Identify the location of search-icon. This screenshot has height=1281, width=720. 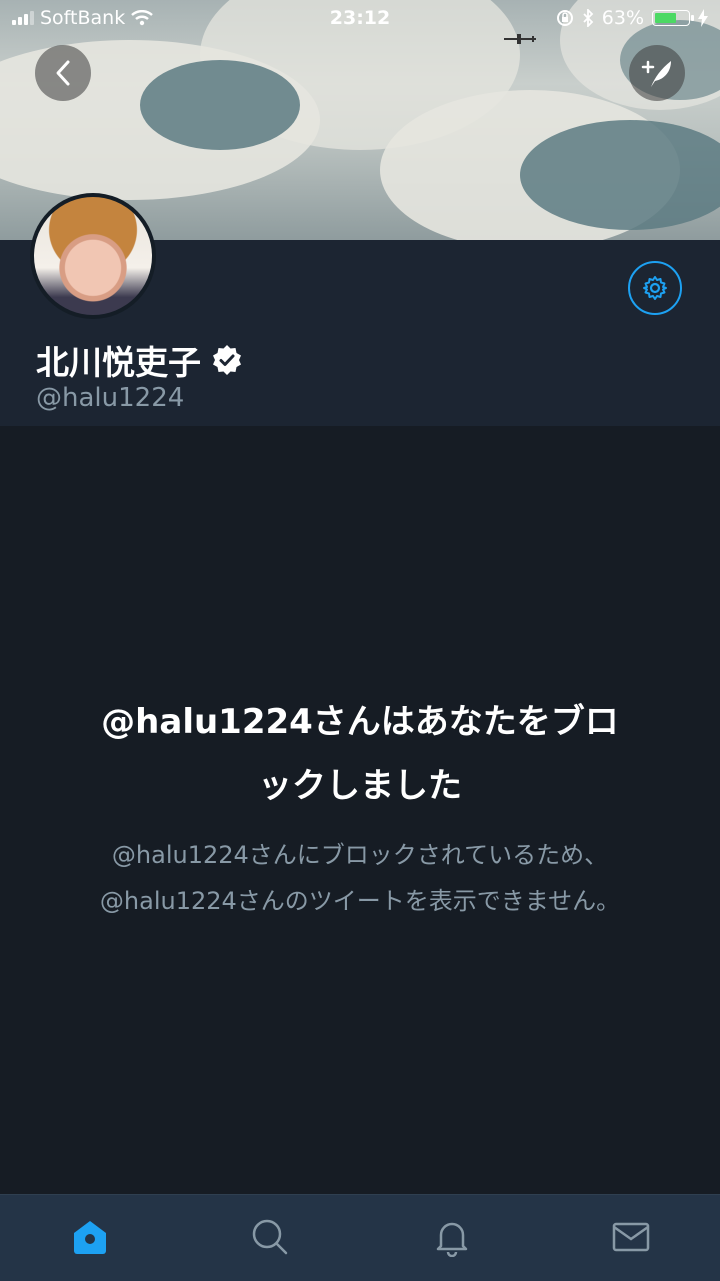
(270, 1237).